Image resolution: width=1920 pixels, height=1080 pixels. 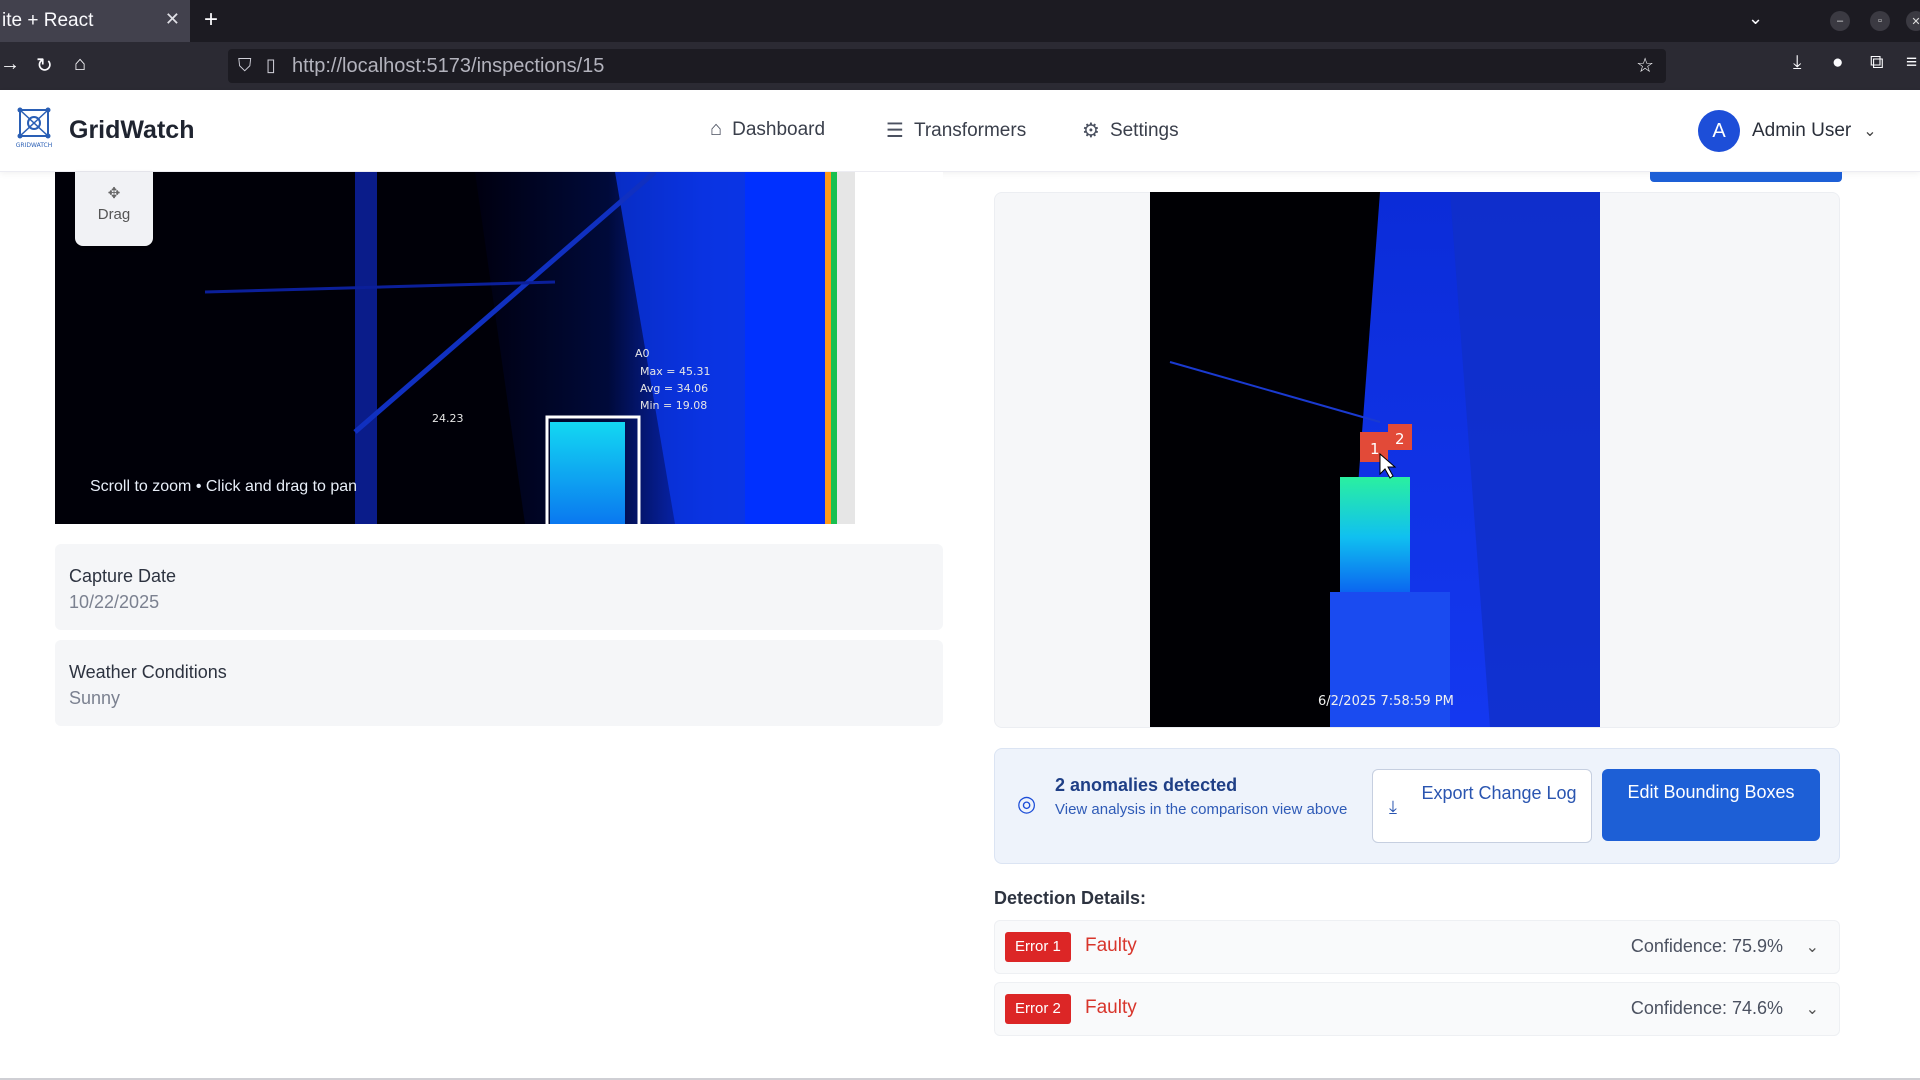 I want to click on nav-dashboard-label: Dashboard, so click(x=779, y=129).